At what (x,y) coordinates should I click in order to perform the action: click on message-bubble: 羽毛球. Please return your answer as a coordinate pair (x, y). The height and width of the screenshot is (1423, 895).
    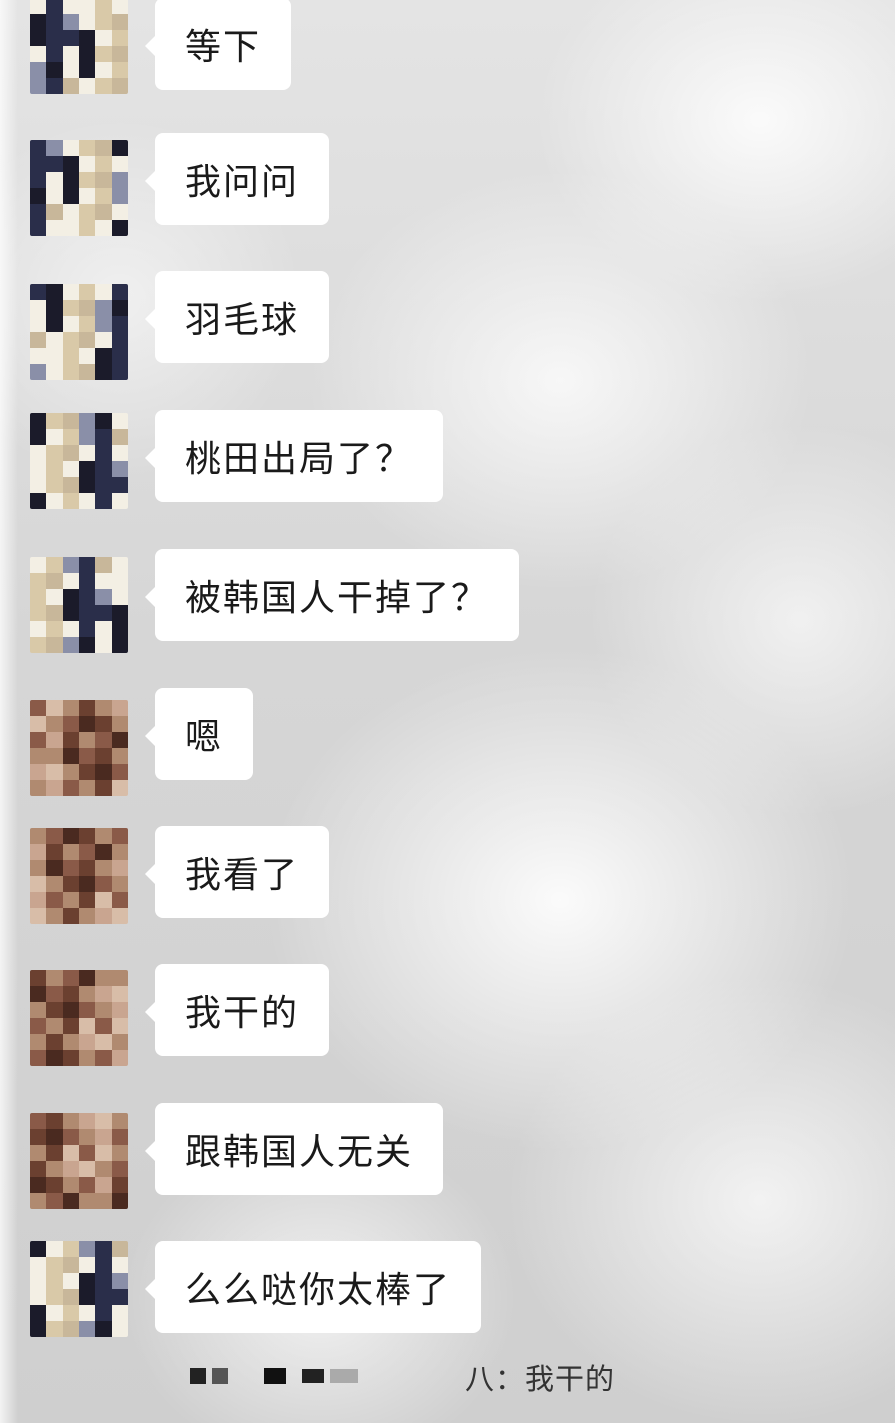
    Looking at the image, I should click on (237, 317).